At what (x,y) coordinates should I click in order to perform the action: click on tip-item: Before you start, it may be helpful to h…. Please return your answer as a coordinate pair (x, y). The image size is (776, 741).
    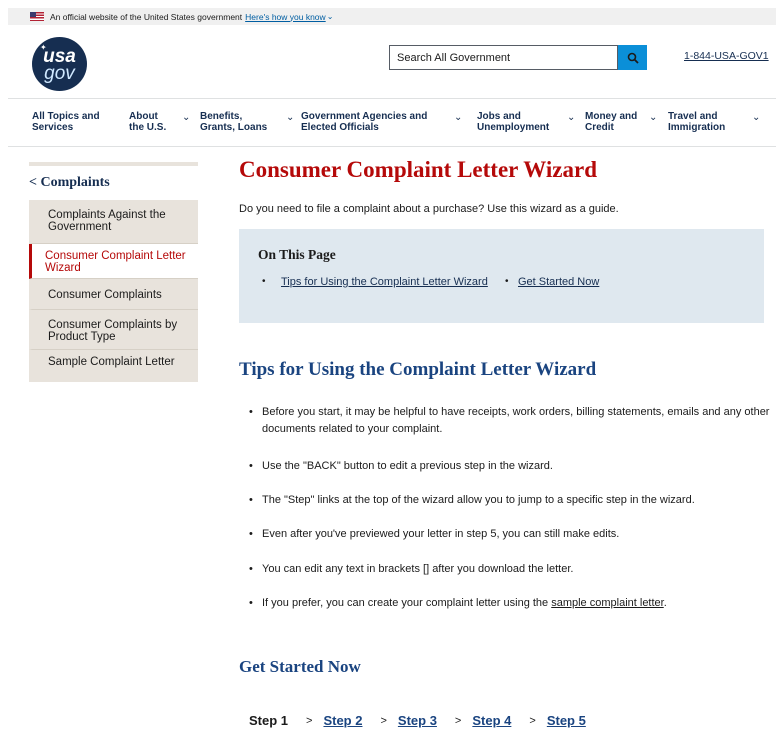
    Looking at the image, I should click on (509, 421).